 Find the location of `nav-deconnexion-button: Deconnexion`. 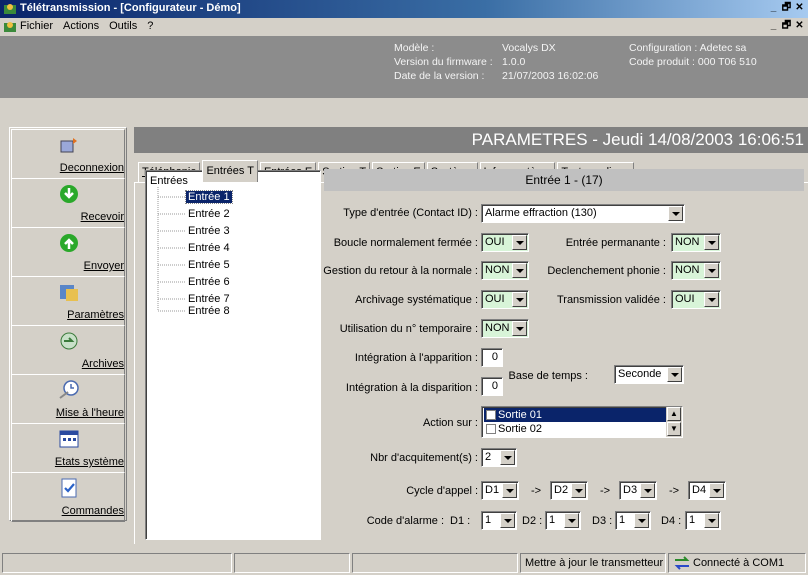

nav-deconnexion-button: Deconnexion is located at coordinates (68, 154).